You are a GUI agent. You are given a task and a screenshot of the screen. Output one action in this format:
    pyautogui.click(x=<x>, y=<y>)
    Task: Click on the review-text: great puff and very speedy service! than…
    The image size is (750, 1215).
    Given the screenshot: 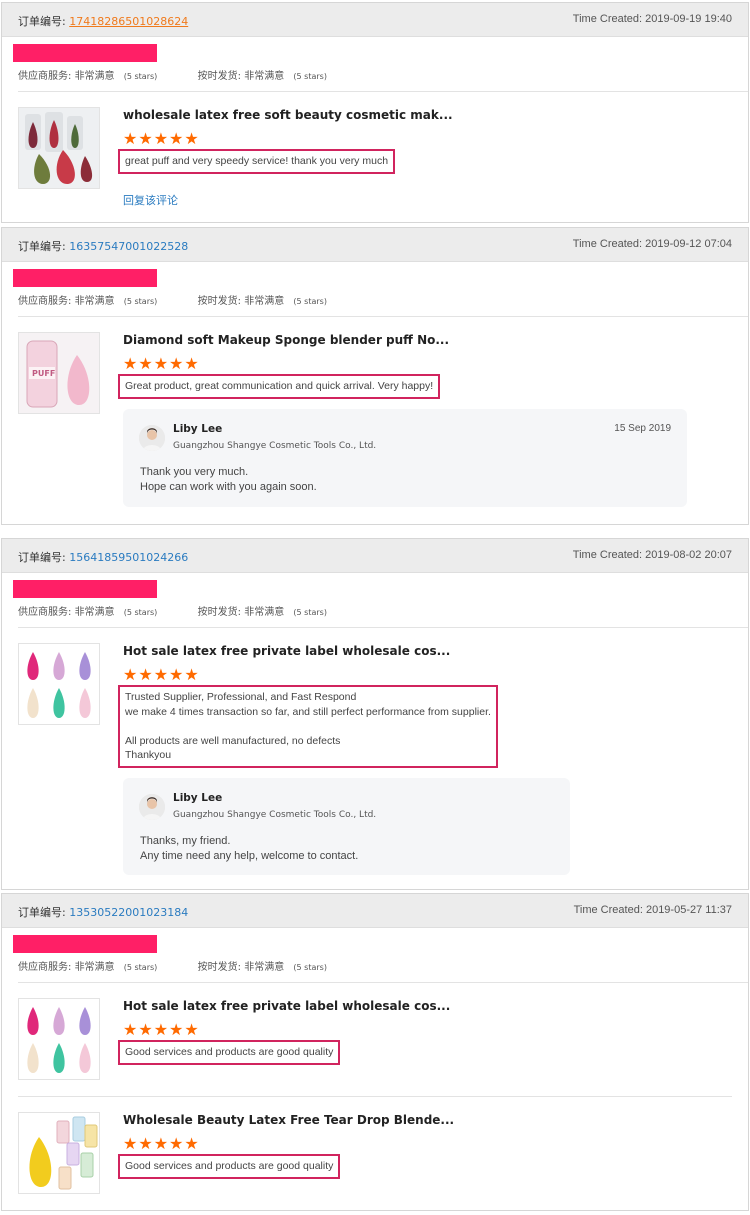 What is the action you would take?
    pyautogui.click(x=257, y=161)
    